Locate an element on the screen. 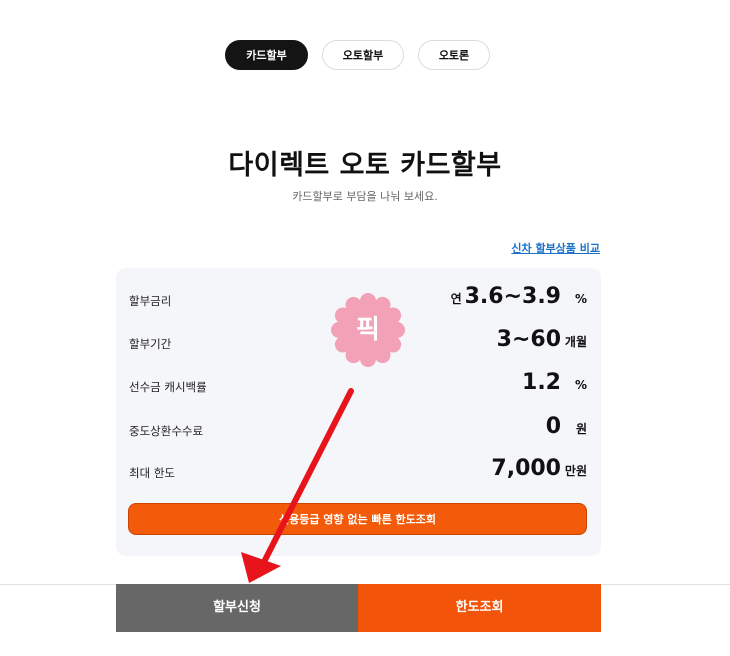  cashback-unit: % is located at coordinates (580, 385).